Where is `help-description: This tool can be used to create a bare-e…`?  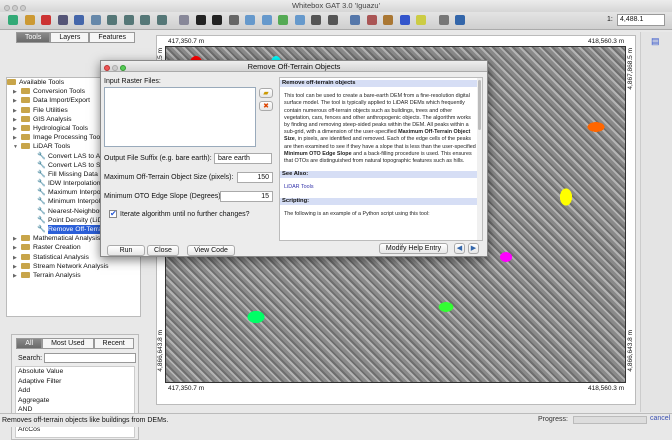
help-description: This tool can be used to create a bare-e… is located at coordinates (380, 129).